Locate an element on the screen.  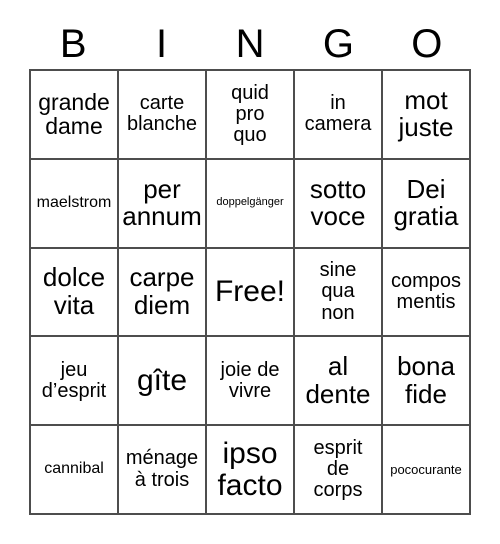
bingo-header-letter-4: O is located at coordinates (427, 43).